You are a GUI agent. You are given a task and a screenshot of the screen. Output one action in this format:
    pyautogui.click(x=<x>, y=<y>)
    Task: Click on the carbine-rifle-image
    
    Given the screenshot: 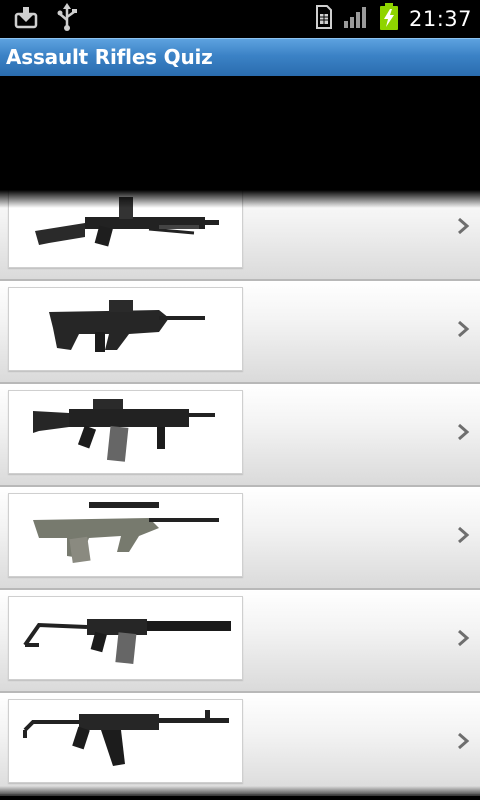 What is the action you would take?
    pyautogui.click(x=125, y=432)
    